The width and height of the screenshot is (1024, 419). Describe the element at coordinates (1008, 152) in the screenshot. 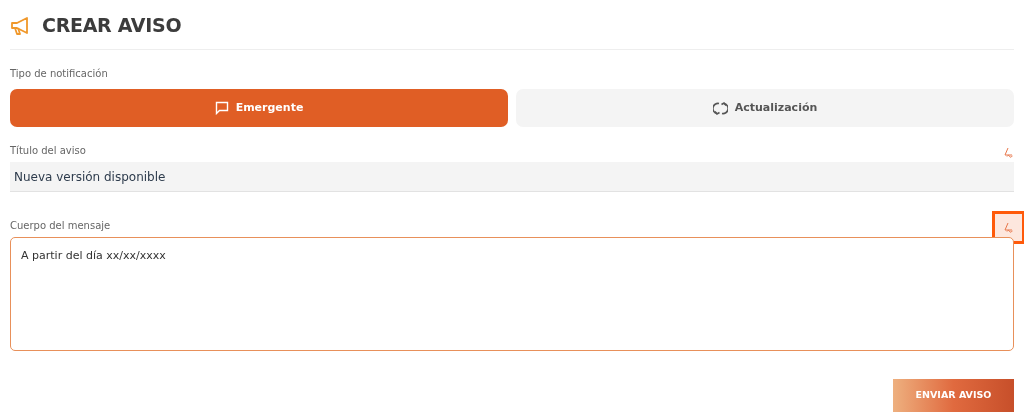

I see `signature-icon` at that location.